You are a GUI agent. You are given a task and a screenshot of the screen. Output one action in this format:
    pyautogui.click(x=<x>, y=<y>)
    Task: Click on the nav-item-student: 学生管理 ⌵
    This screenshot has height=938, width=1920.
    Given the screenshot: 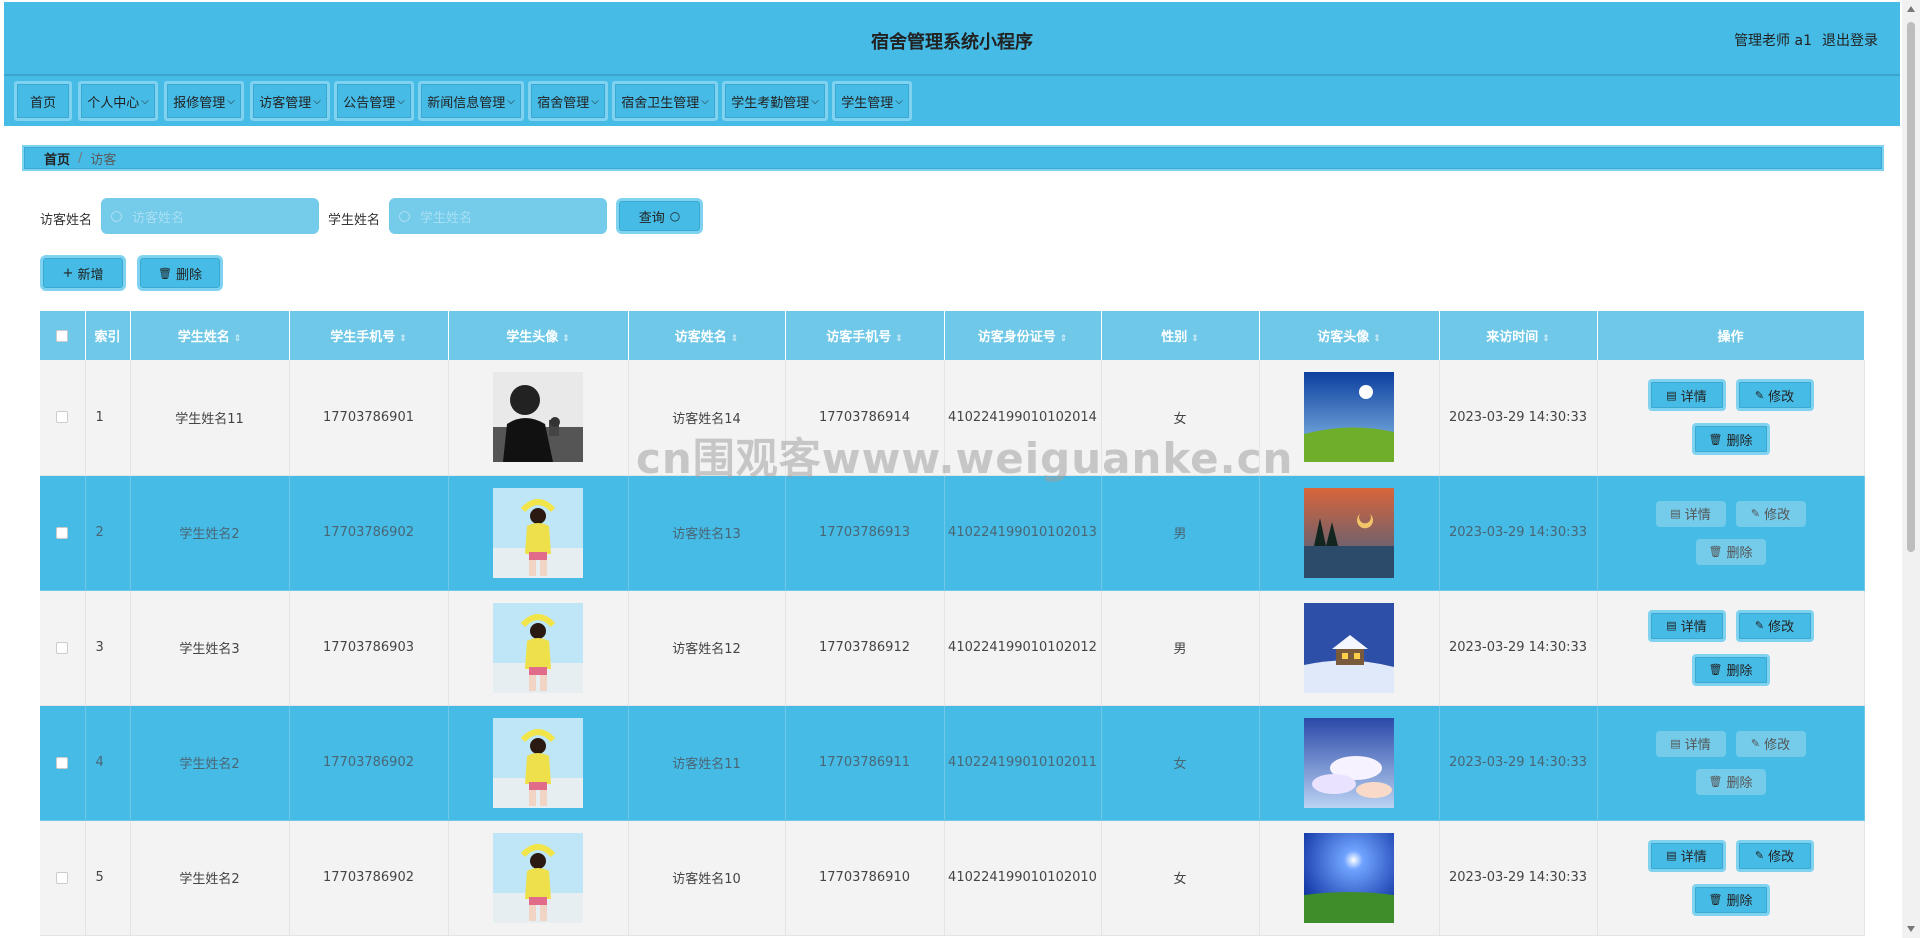 What is the action you would take?
    pyautogui.click(x=872, y=101)
    